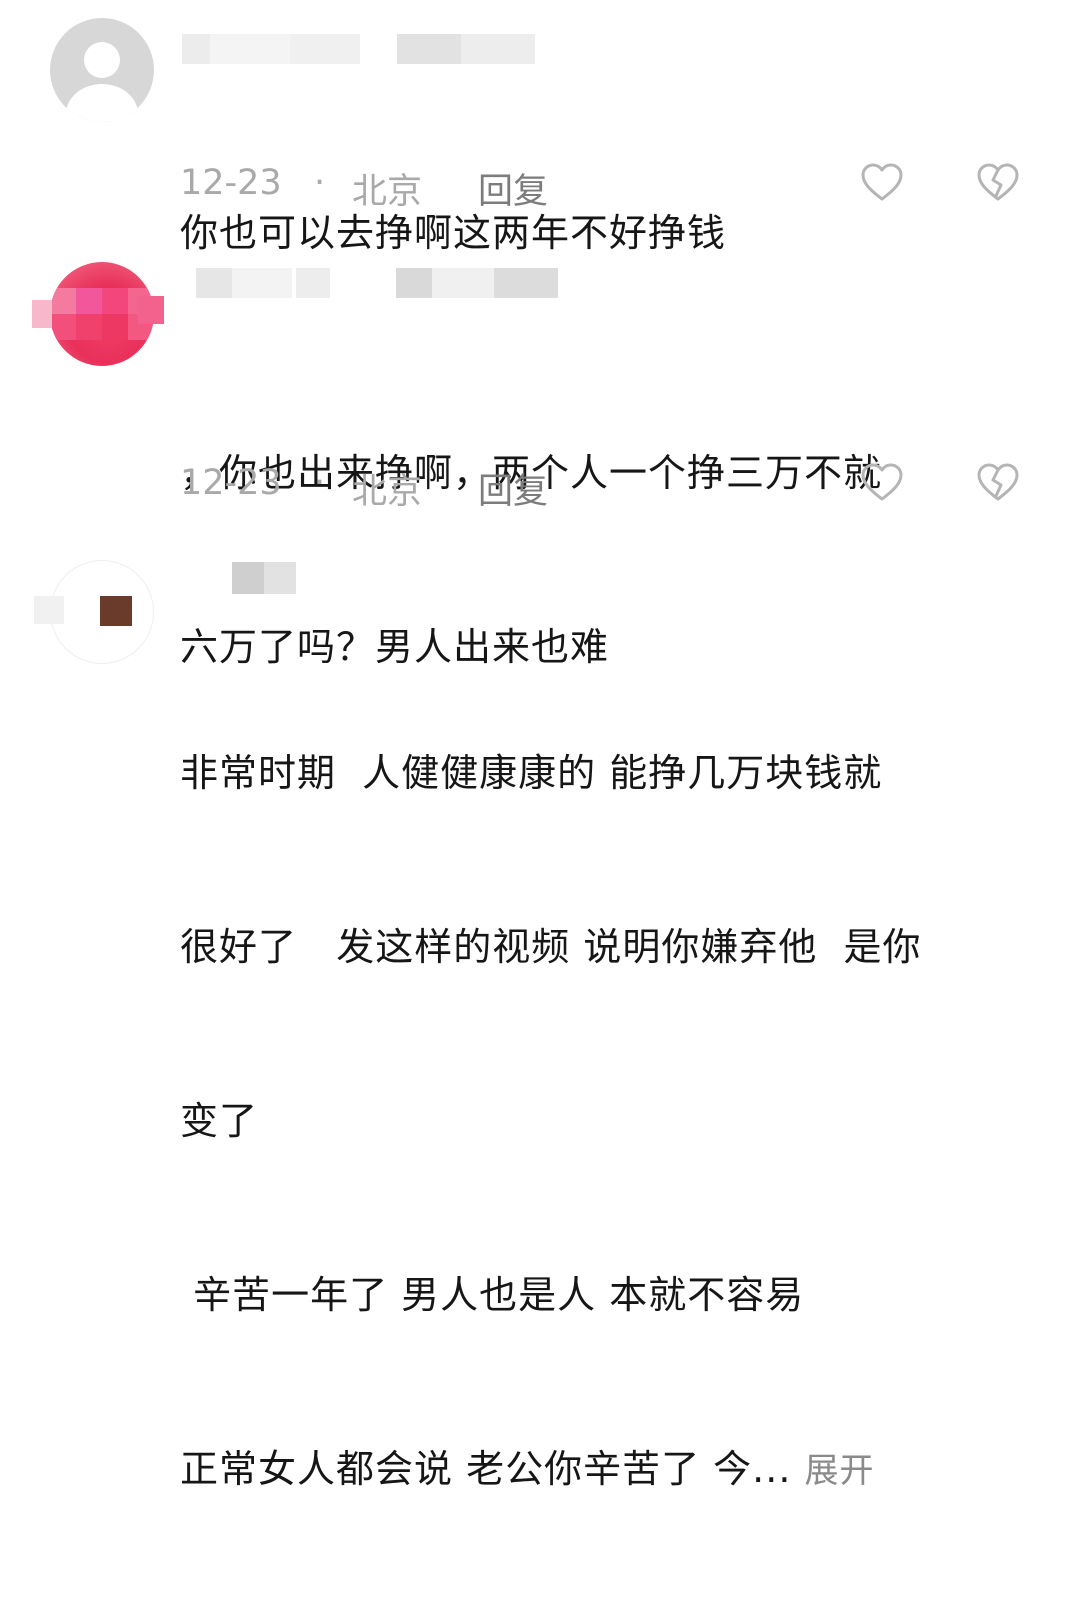  What do you see at coordinates (453, 233) in the screenshot?
I see `comment-line: 你也可以去挣啊这两年不好挣钱` at bounding box center [453, 233].